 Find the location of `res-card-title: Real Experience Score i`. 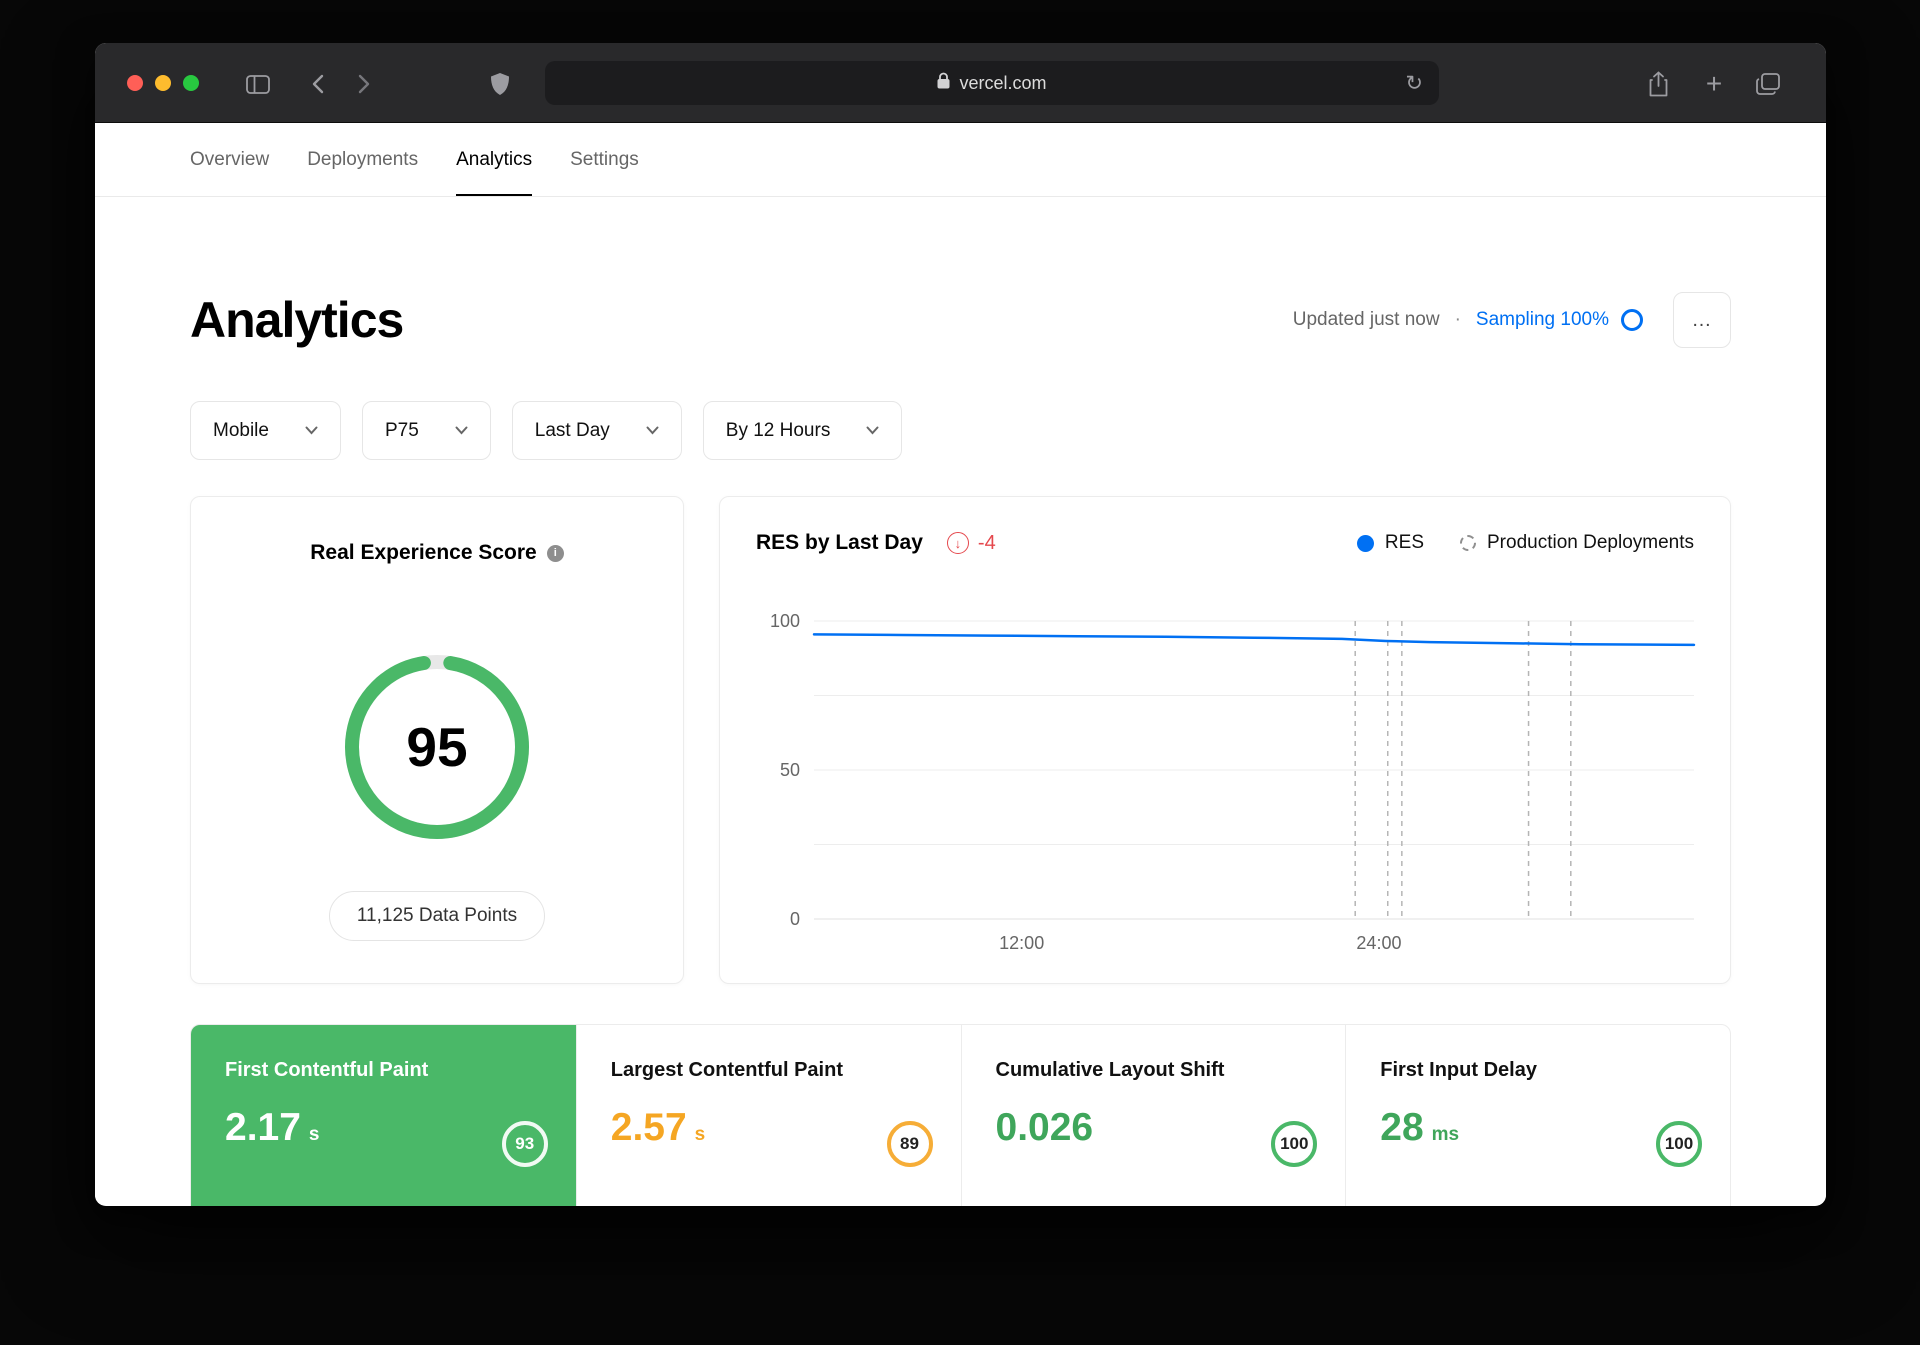

res-card-title: Real Experience Score i is located at coordinates (437, 553).